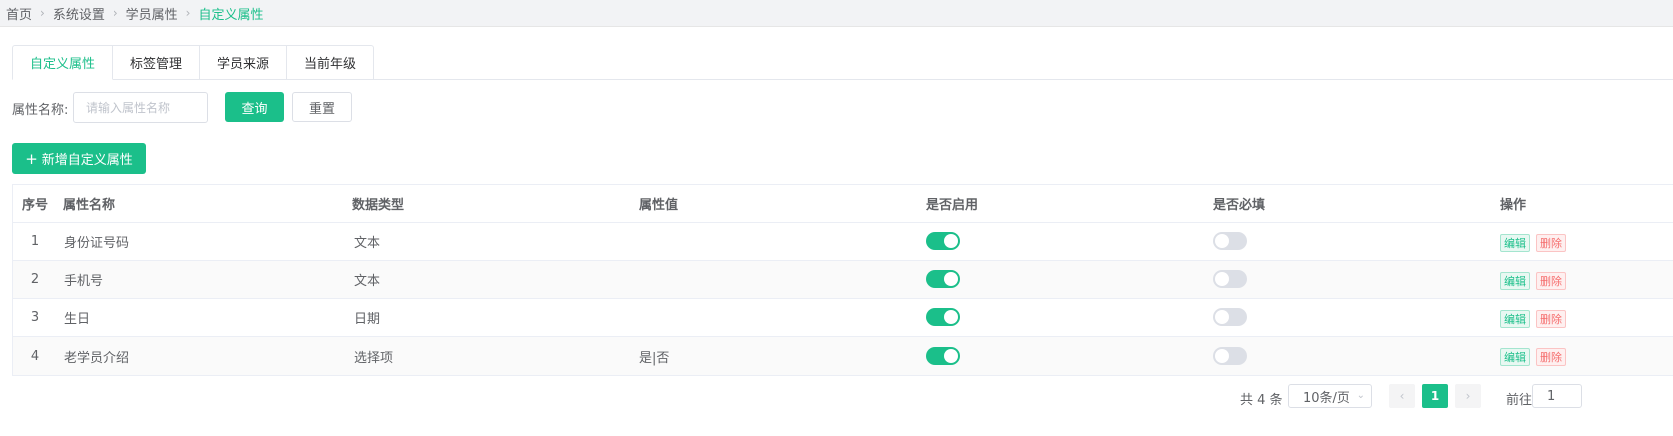 The height and width of the screenshot is (436, 1673). Describe the element at coordinates (254, 107) in the screenshot. I see `query-button: 查询` at that location.